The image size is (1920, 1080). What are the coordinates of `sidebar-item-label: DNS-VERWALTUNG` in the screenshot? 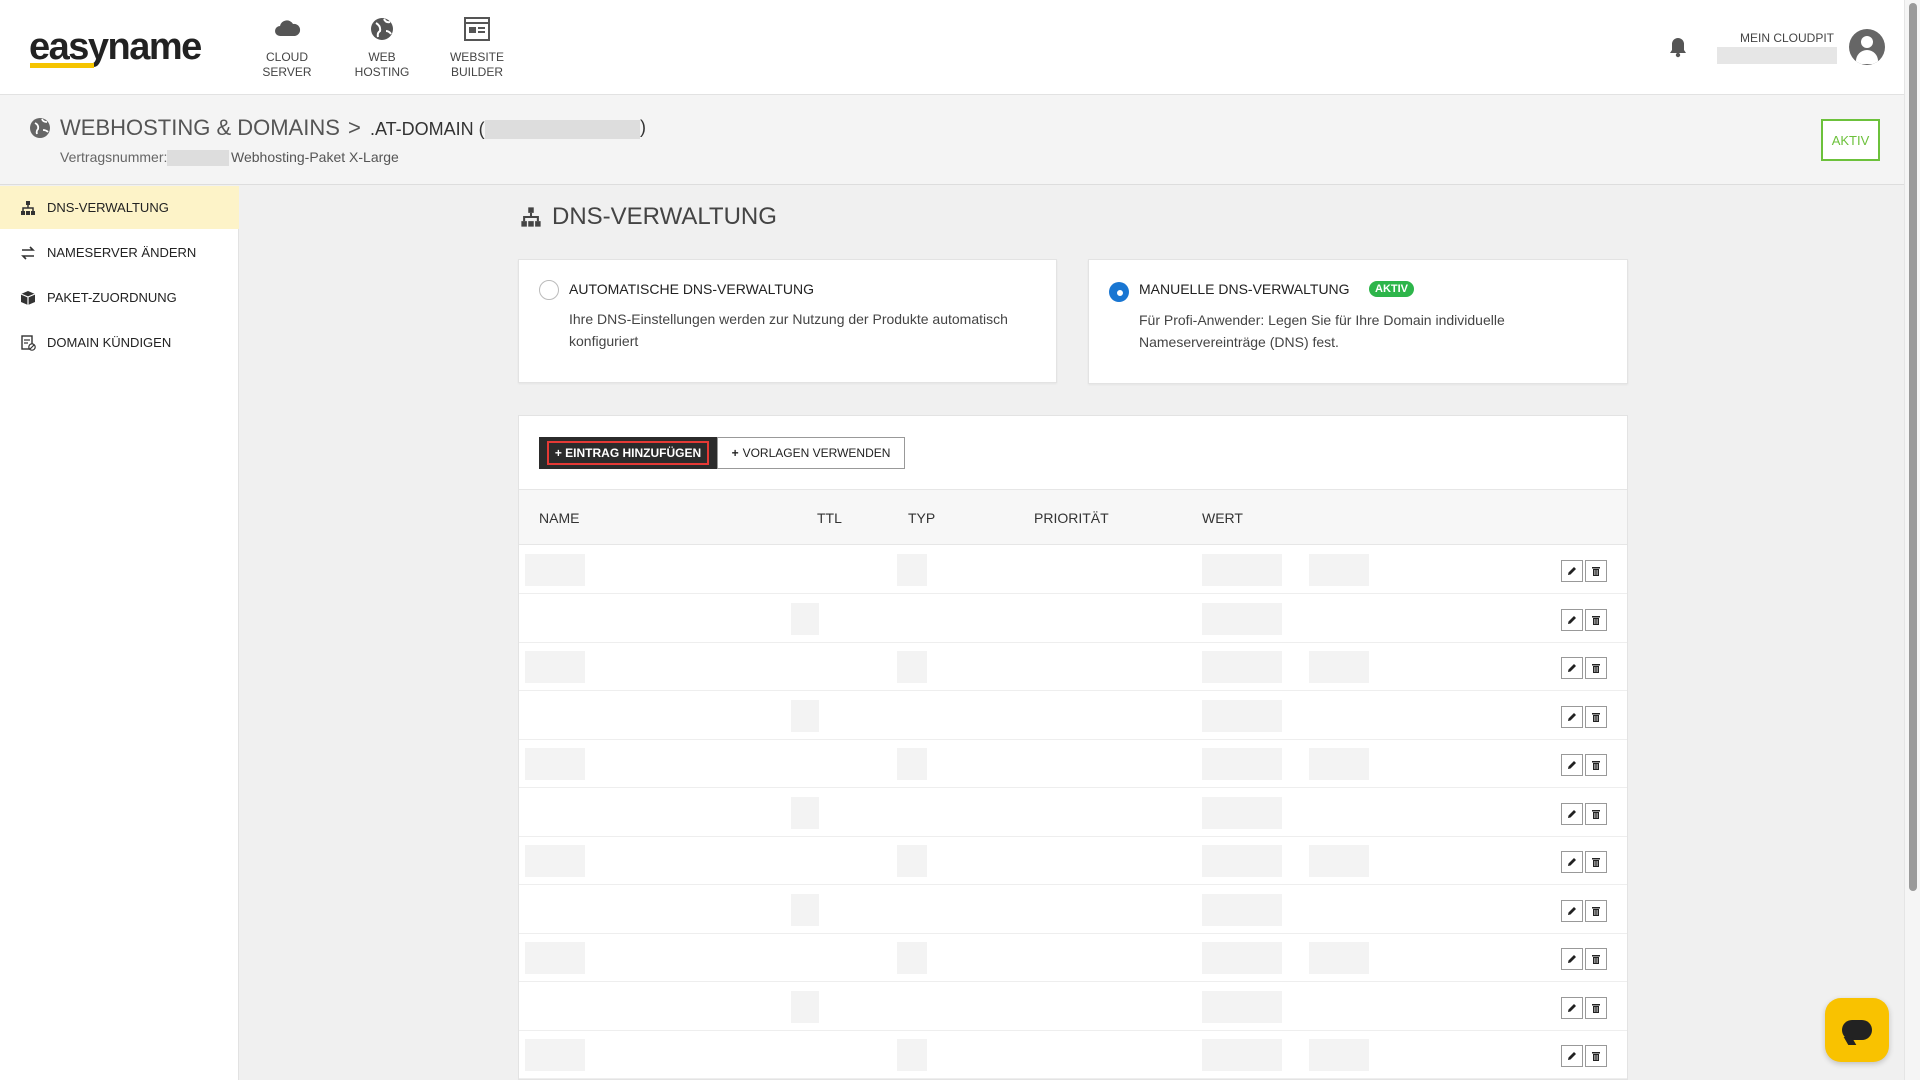 It's located at (108, 207).